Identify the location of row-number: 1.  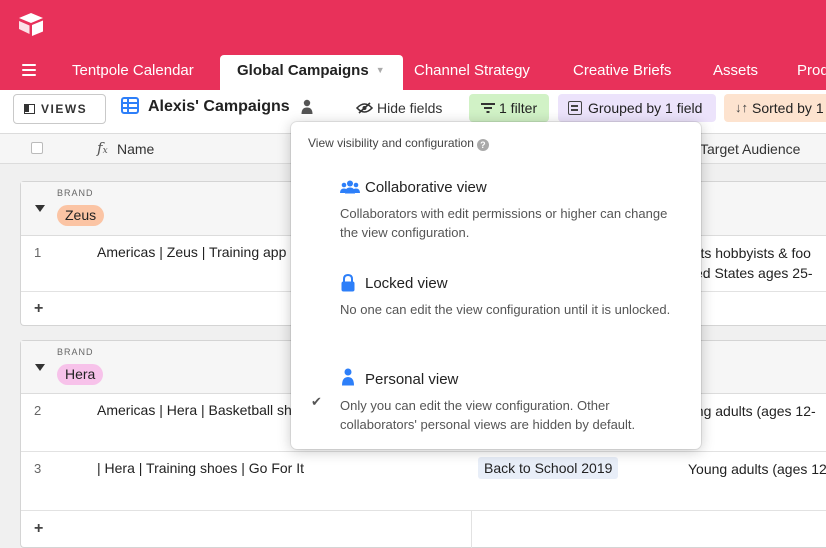
(38, 252).